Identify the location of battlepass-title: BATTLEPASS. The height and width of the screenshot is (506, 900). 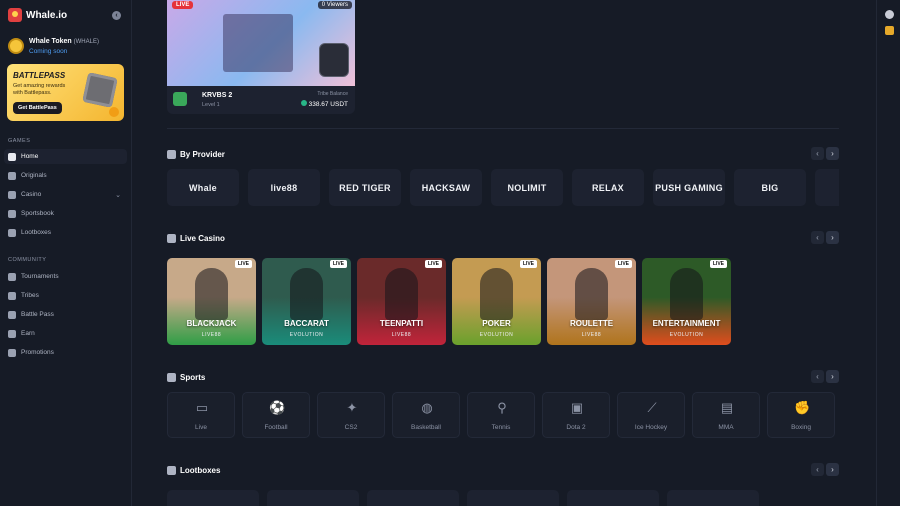
(39, 75).